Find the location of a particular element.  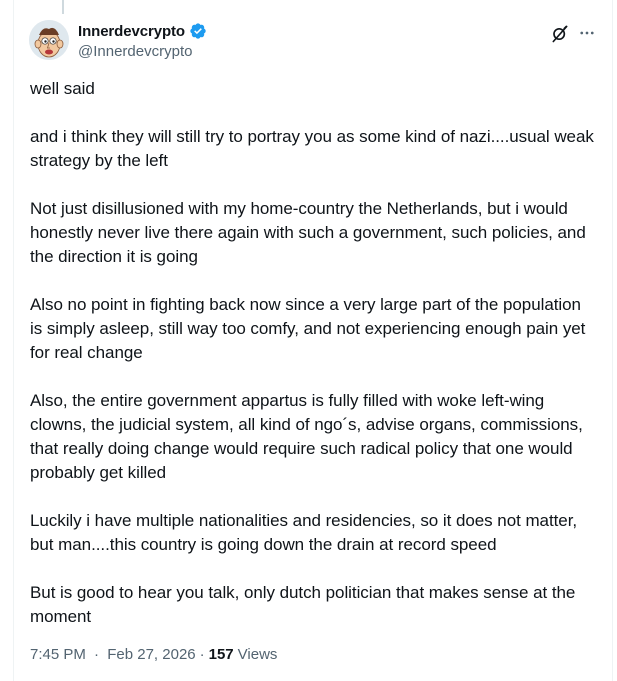

tweet-date: Feb 27, 2026 is located at coordinates (151, 654).